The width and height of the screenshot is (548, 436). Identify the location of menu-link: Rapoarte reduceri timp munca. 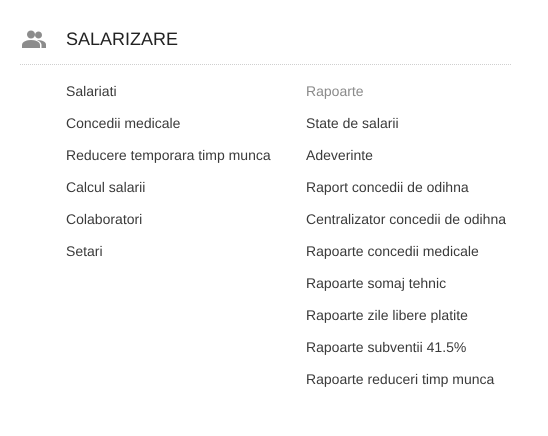
(408, 379).